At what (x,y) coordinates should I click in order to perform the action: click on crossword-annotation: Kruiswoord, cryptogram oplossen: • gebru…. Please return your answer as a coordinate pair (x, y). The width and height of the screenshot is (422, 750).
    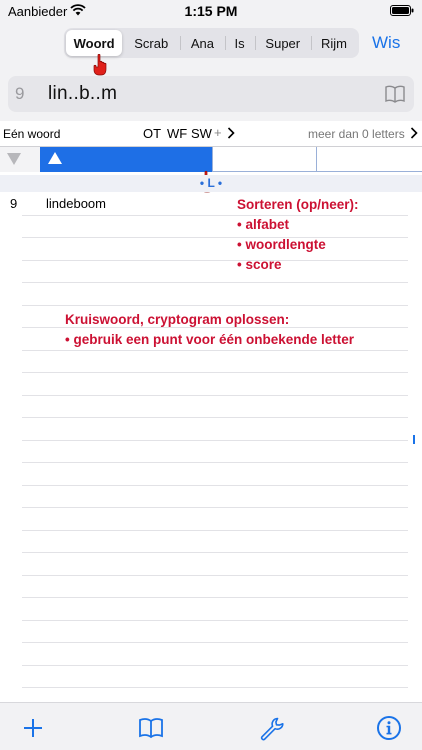
    Looking at the image, I should click on (209, 330).